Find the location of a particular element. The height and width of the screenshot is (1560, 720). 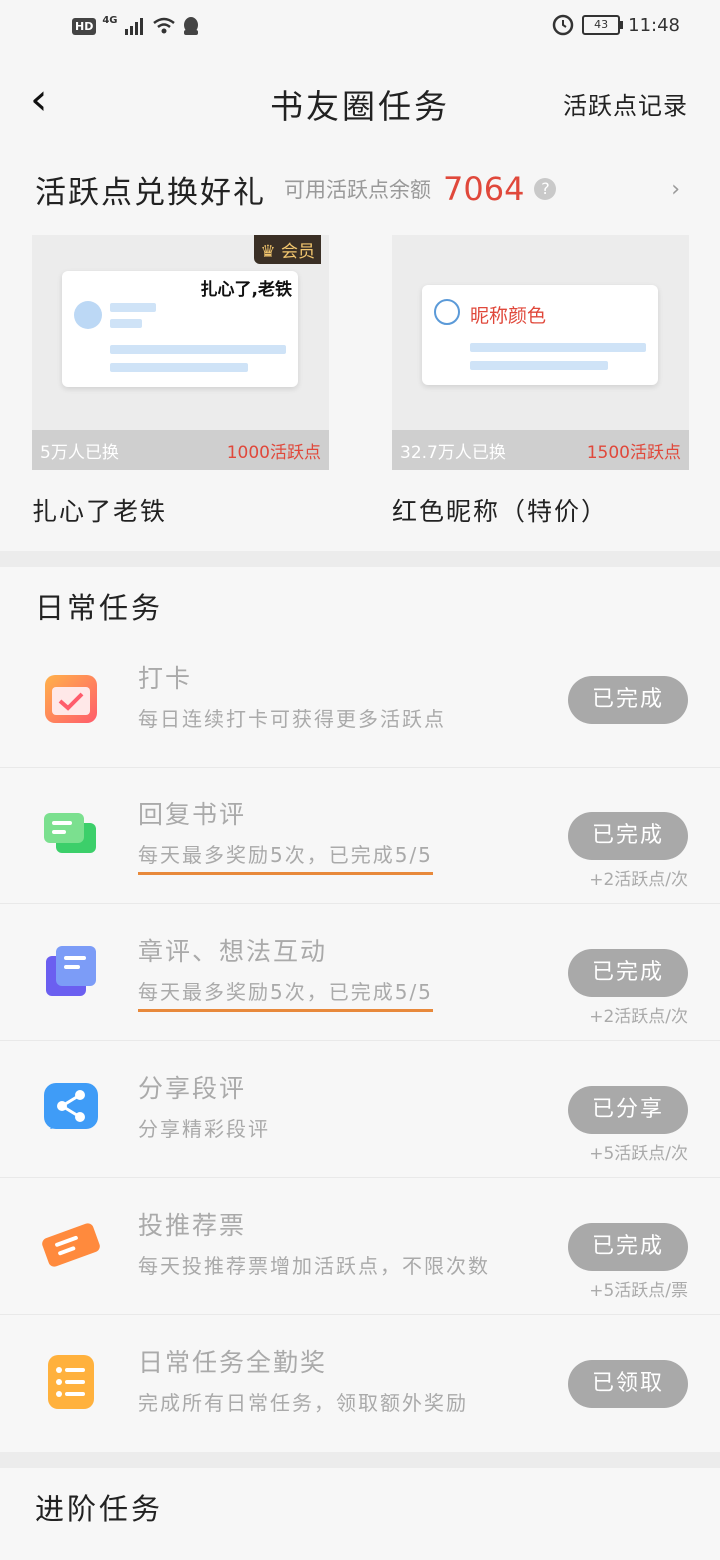

task-name: 回复书评 is located at coordinates (192, 814).